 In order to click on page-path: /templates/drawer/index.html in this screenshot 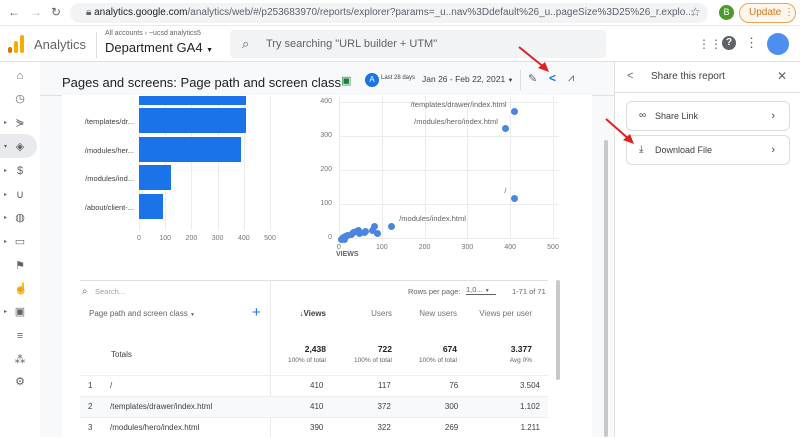, I will do `click(161, 406)`.